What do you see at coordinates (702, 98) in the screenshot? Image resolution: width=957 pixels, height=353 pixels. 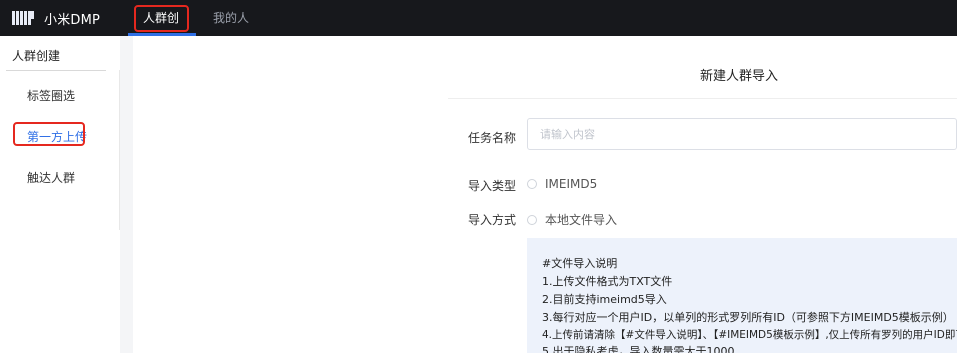 I see `title-divider` at bounding box center [702, 98].